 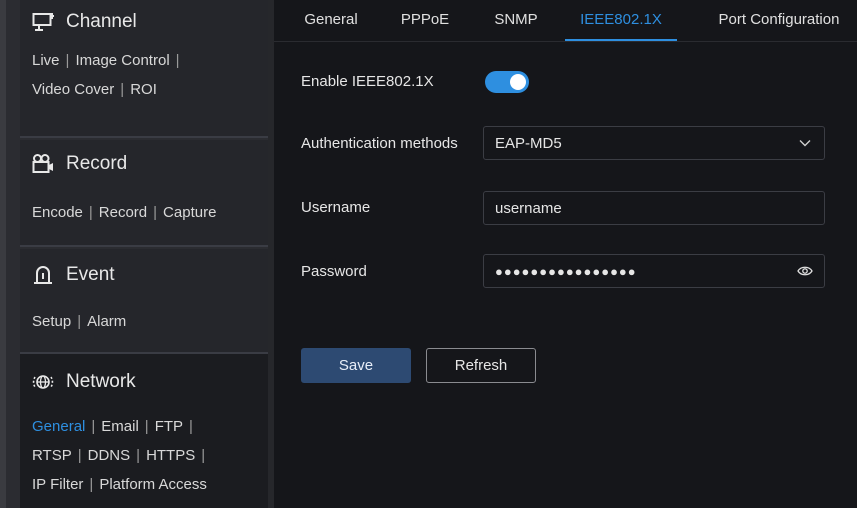 I want to click on sidebar-title-event: Event, so click(x=90, y=274).